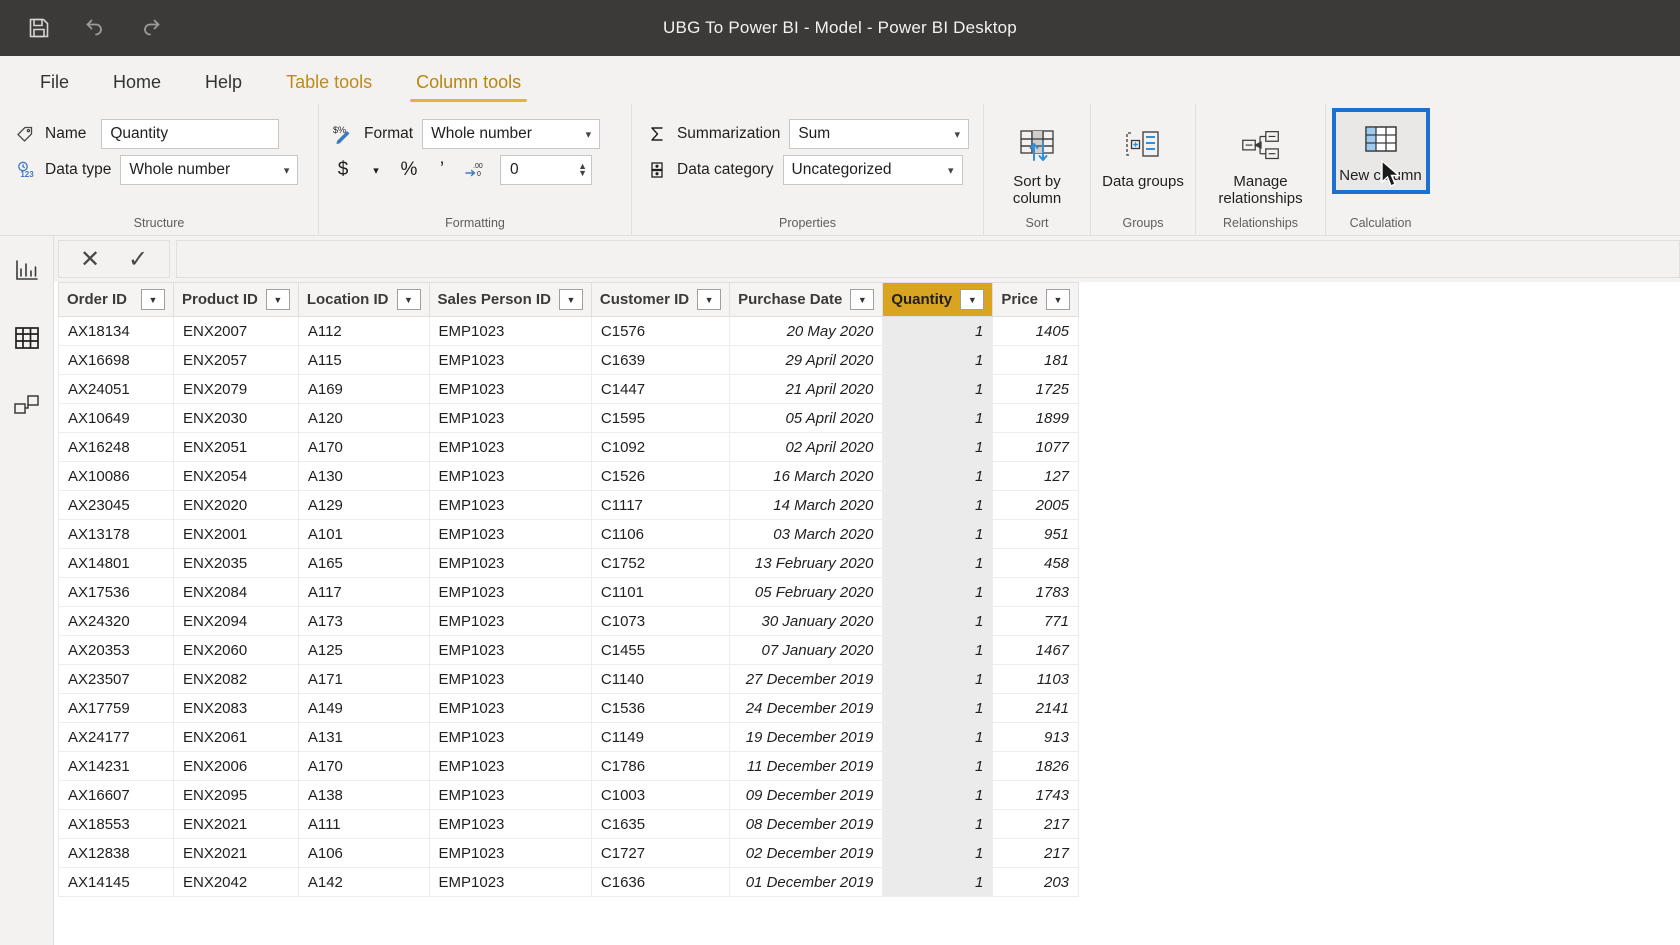  I want to click on table-cell: 05 April 2020, so click(806, 418).